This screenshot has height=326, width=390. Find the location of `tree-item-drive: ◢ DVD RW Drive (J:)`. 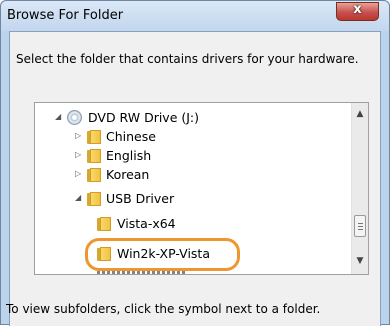

tree-item-drive: ◢ DVD RW Drive (J:) is located at coordinates (165, 118).